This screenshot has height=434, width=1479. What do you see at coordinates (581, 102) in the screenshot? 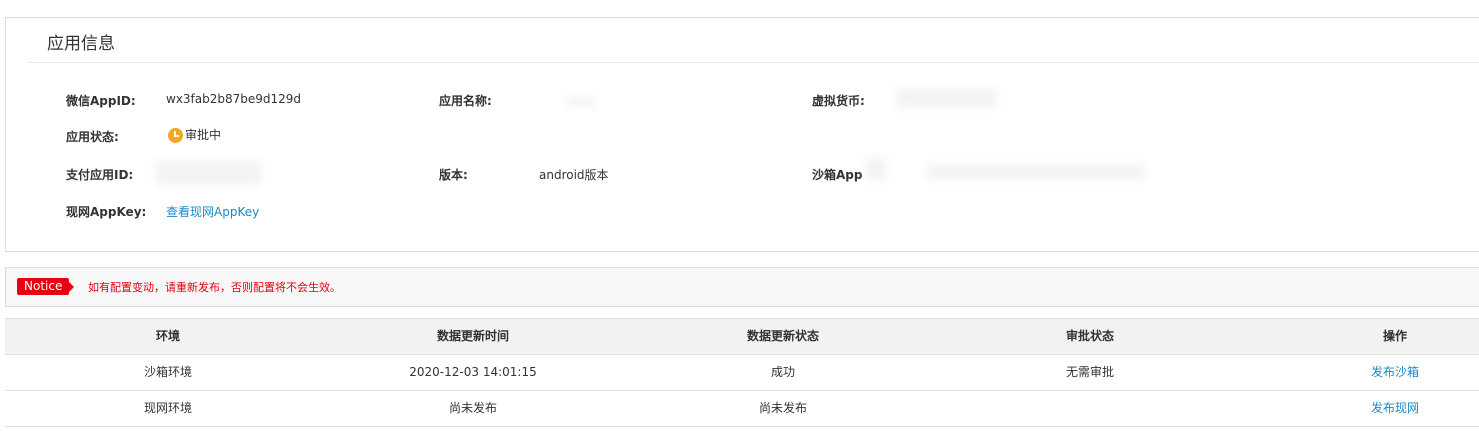
I see `redacted-app-name` at bounding box center [581, 102].